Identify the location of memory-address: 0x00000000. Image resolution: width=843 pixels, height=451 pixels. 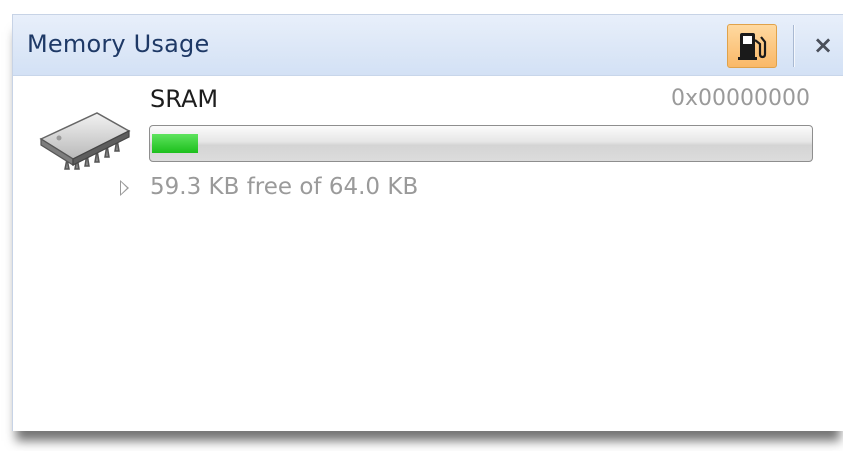
(740, 98).